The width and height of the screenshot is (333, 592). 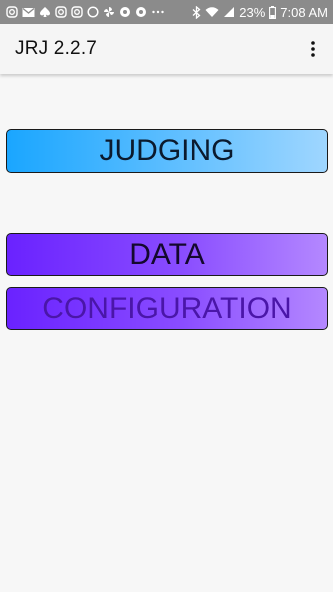 What do you see at coordinates (109, 12) in the screenshot?
I see `pinwheel-icon` at bounding box center [109, 12].